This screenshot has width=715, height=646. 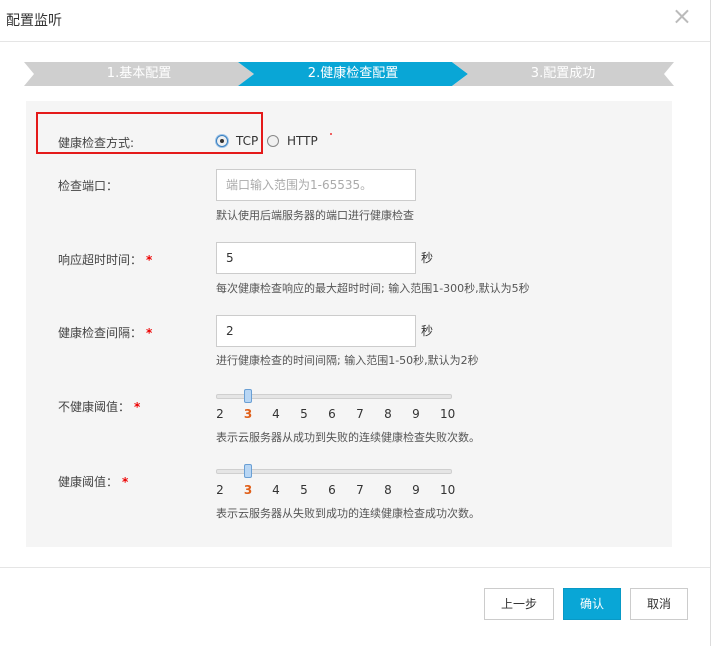 I want to click on confirm-button: 确认, so click(x=592, y=604).